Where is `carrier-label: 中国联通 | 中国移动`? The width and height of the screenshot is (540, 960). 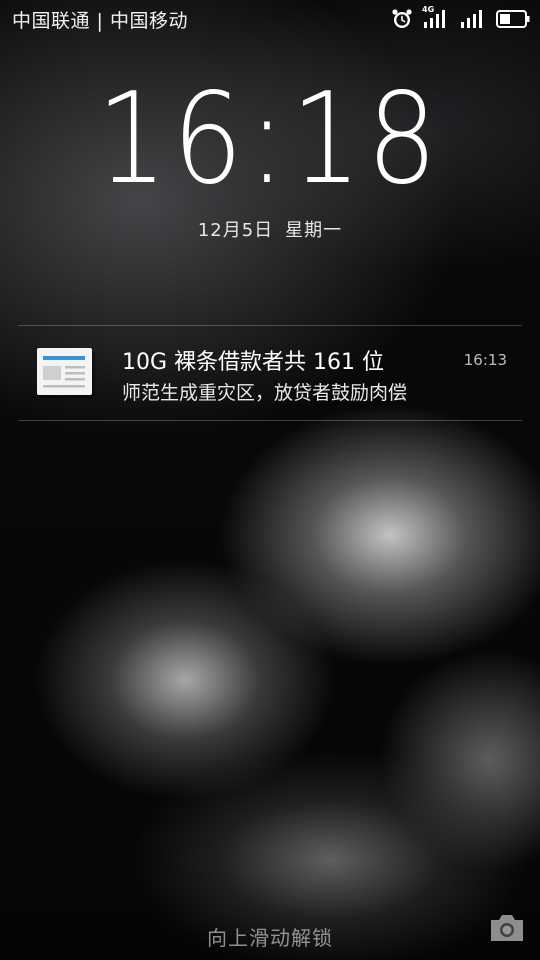
carrier-label: 中国联通 | 中国移动 is located at coordinates (100, 21).